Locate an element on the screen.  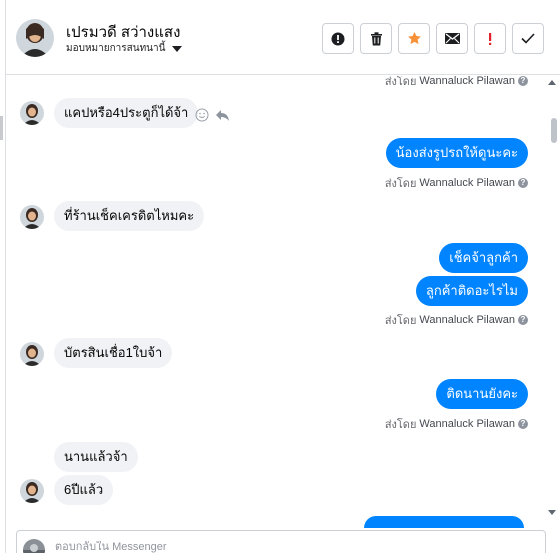
assign-conversation-dropdown: มอบหมายการสนทนานี้ is located at coordinates (124, 48).